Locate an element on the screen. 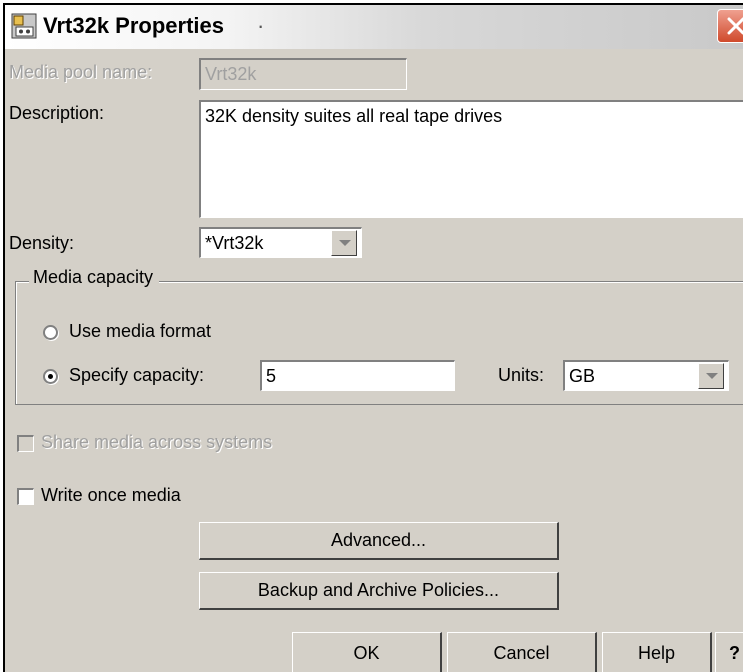  density-dropdown: *Vrt32k is located at coordinates (280, 242).